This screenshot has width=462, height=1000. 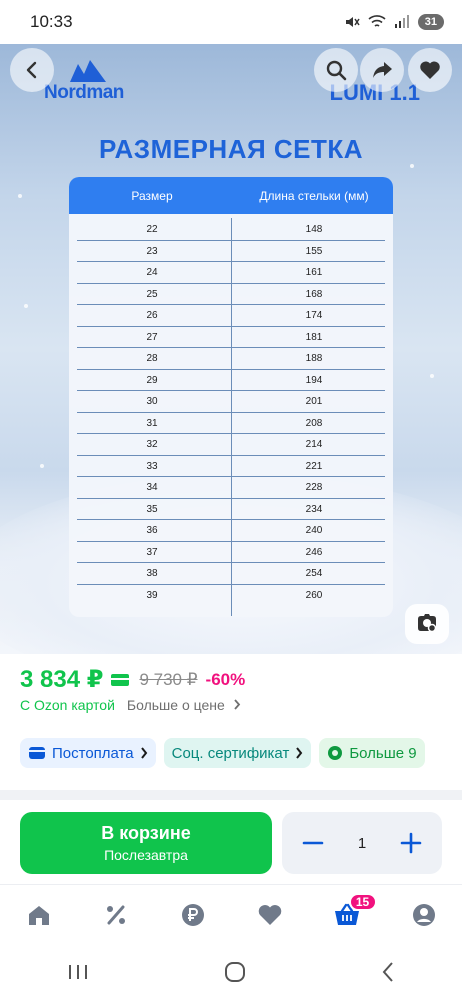 I want to click on profile-icon, so click(x=423, y=914).